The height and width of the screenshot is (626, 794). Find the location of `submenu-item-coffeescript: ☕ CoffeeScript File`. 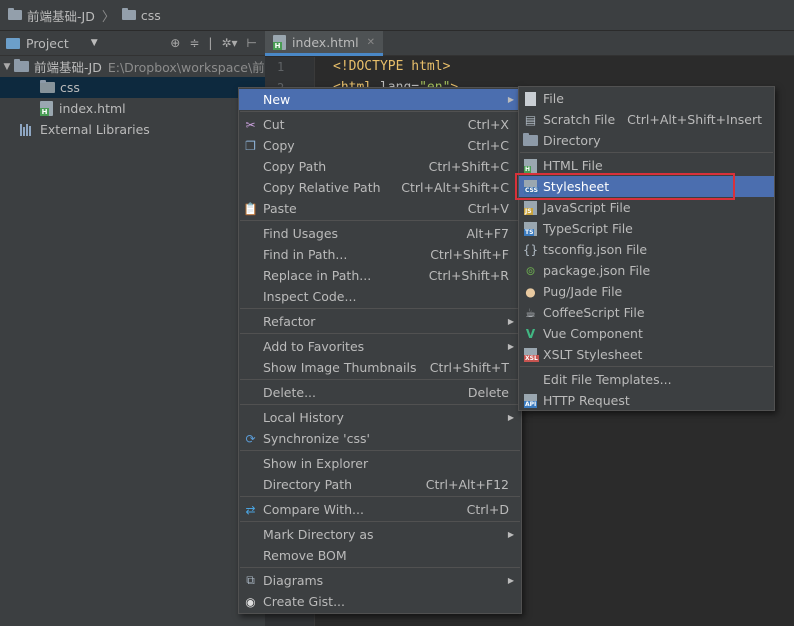

submenu-item-coffeescript: ☕ CoffeeScript File is located at coordinates (646, 312).